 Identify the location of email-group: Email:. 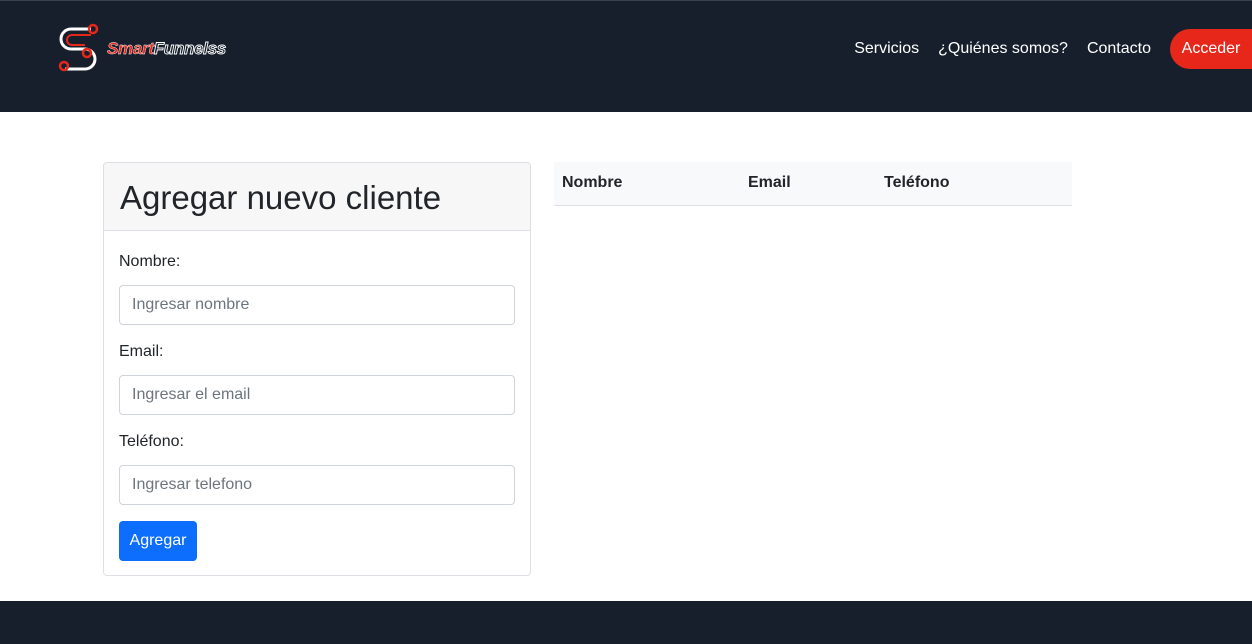
(317, 379).